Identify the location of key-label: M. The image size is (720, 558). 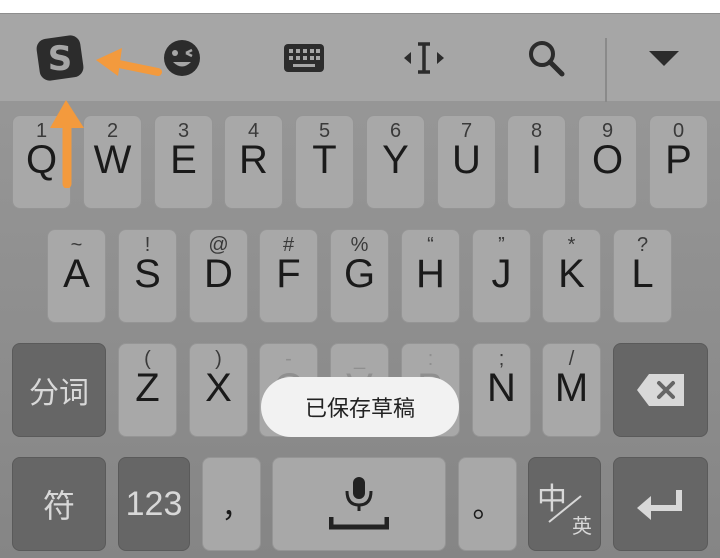
(571, 388).